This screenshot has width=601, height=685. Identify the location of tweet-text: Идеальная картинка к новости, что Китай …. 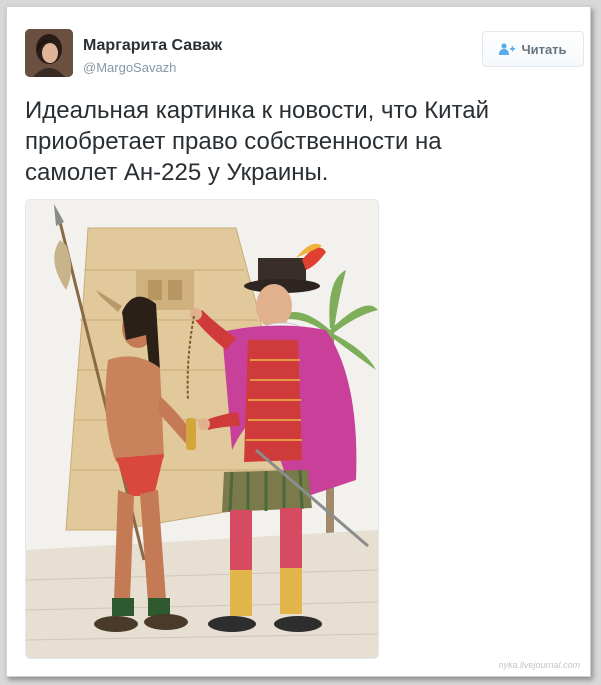
(257, 141).